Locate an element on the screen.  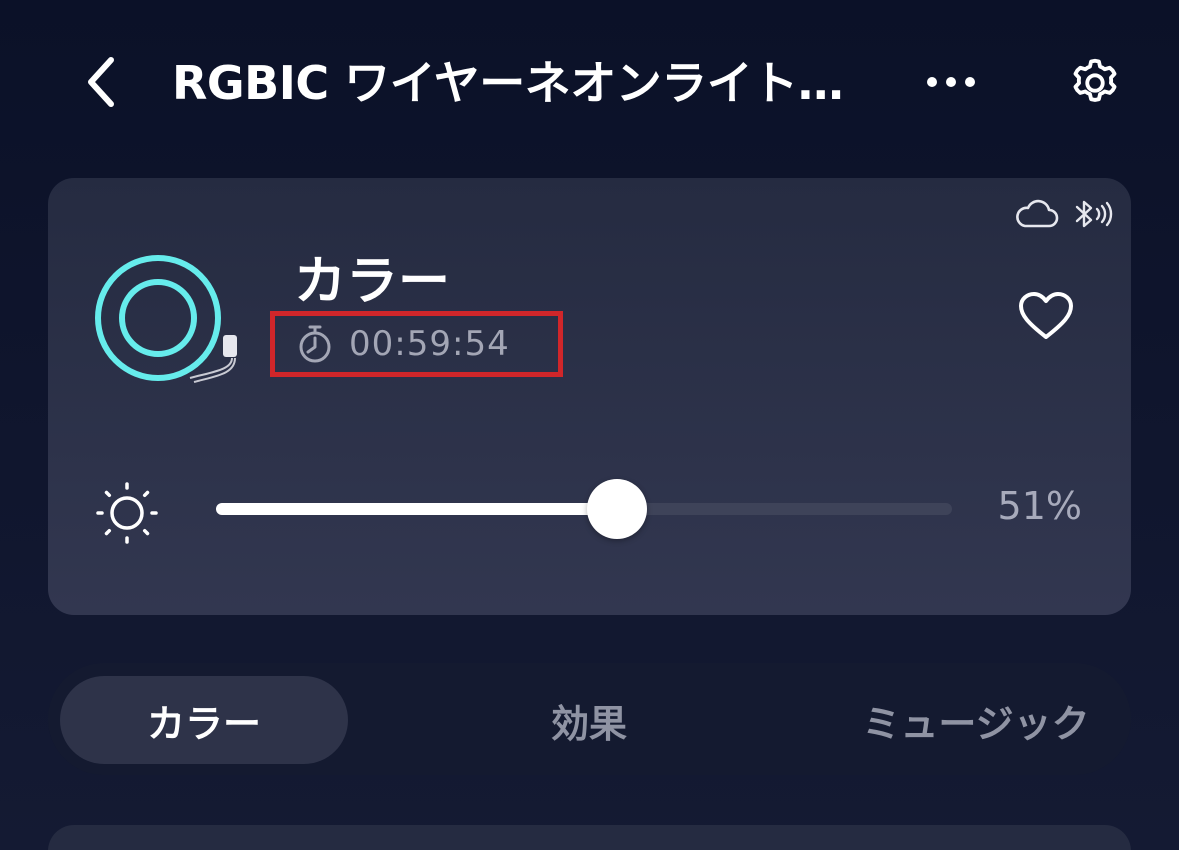
neon-light-device-icon is located at coordinates (166, 319).